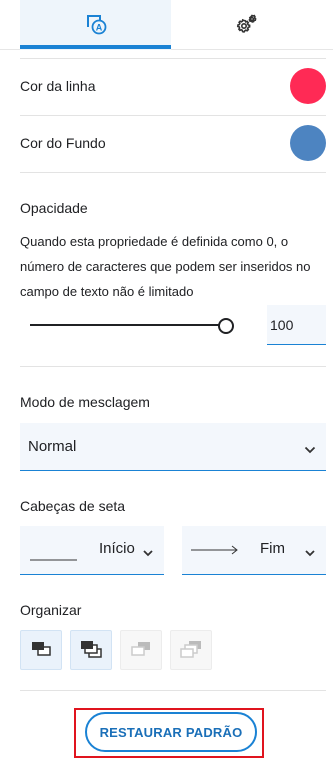  I want to click on reset-default-button: RESTAURAR PADRÃO, so click(171, 732).